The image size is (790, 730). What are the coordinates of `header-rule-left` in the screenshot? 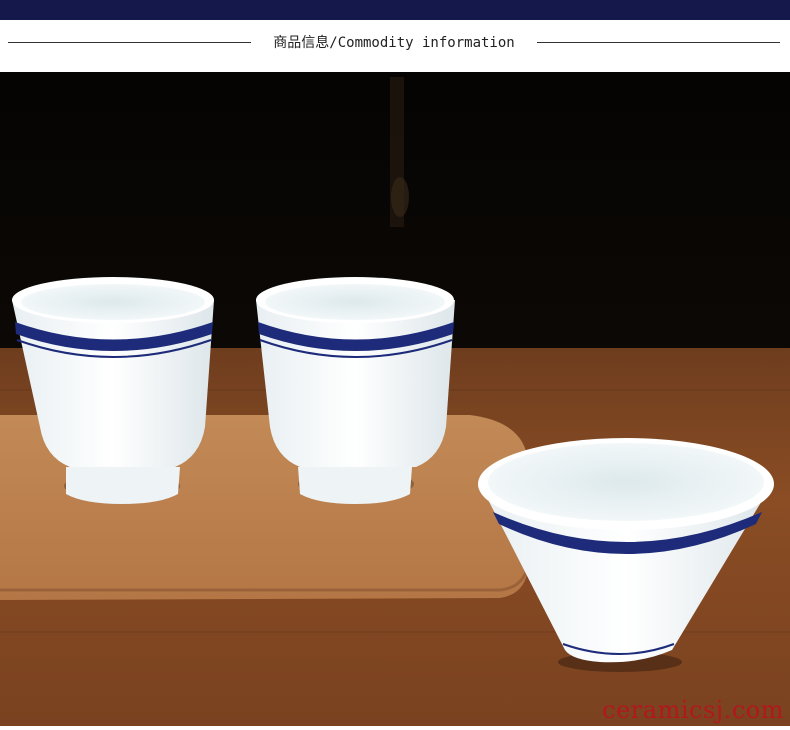 It's located at (129, 42).